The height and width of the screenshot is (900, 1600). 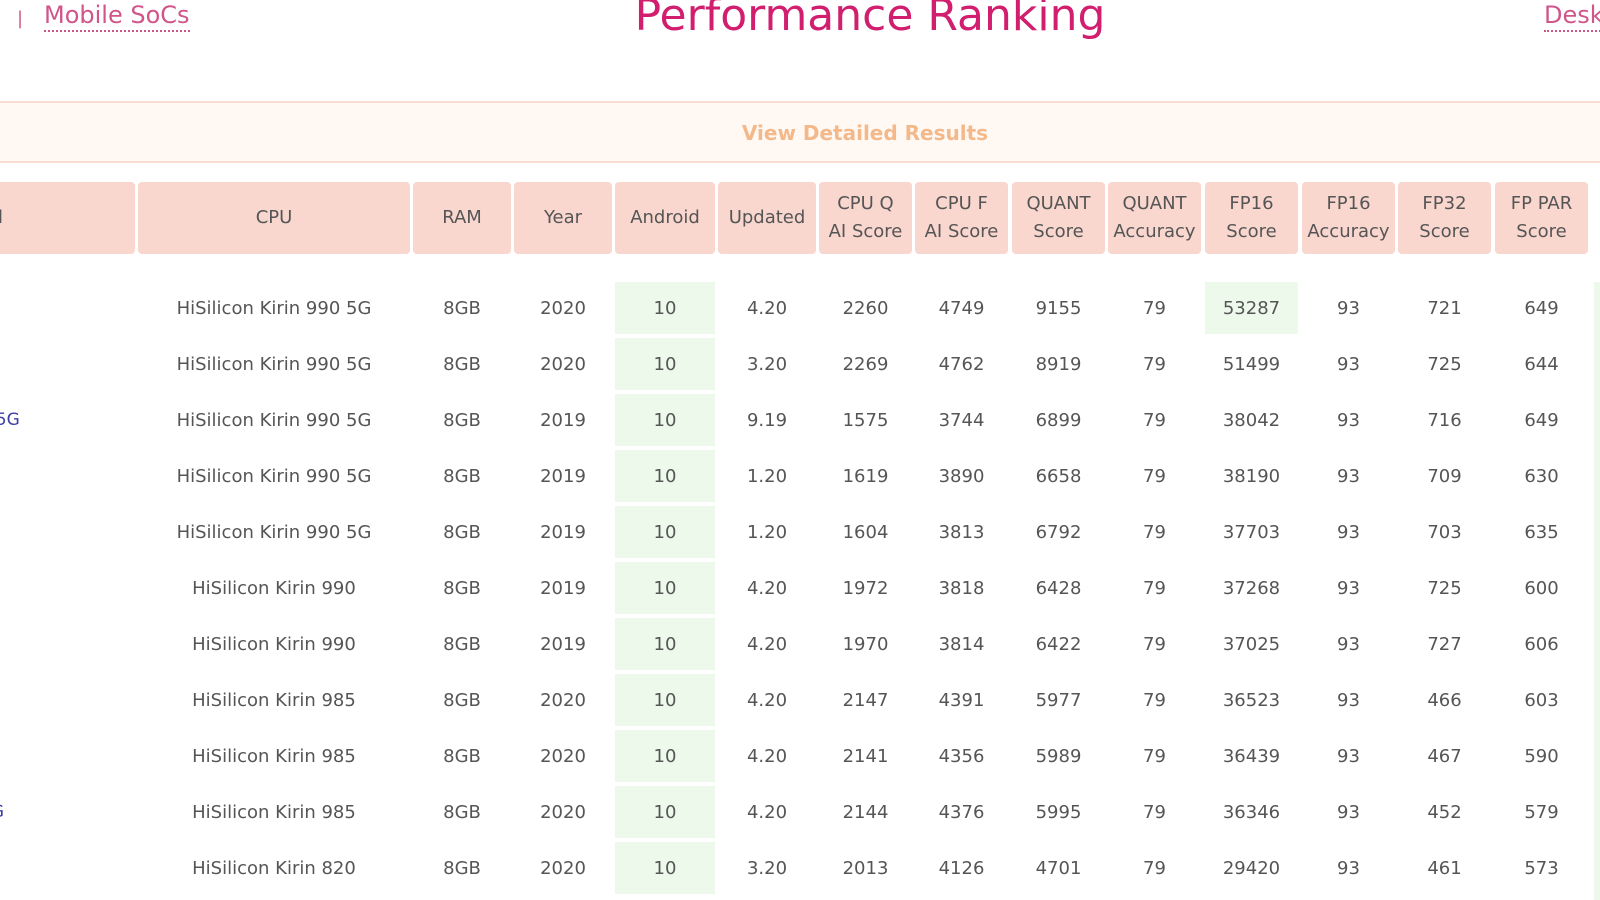 I want to click on cell-model: G, so click(x=30, y=532).